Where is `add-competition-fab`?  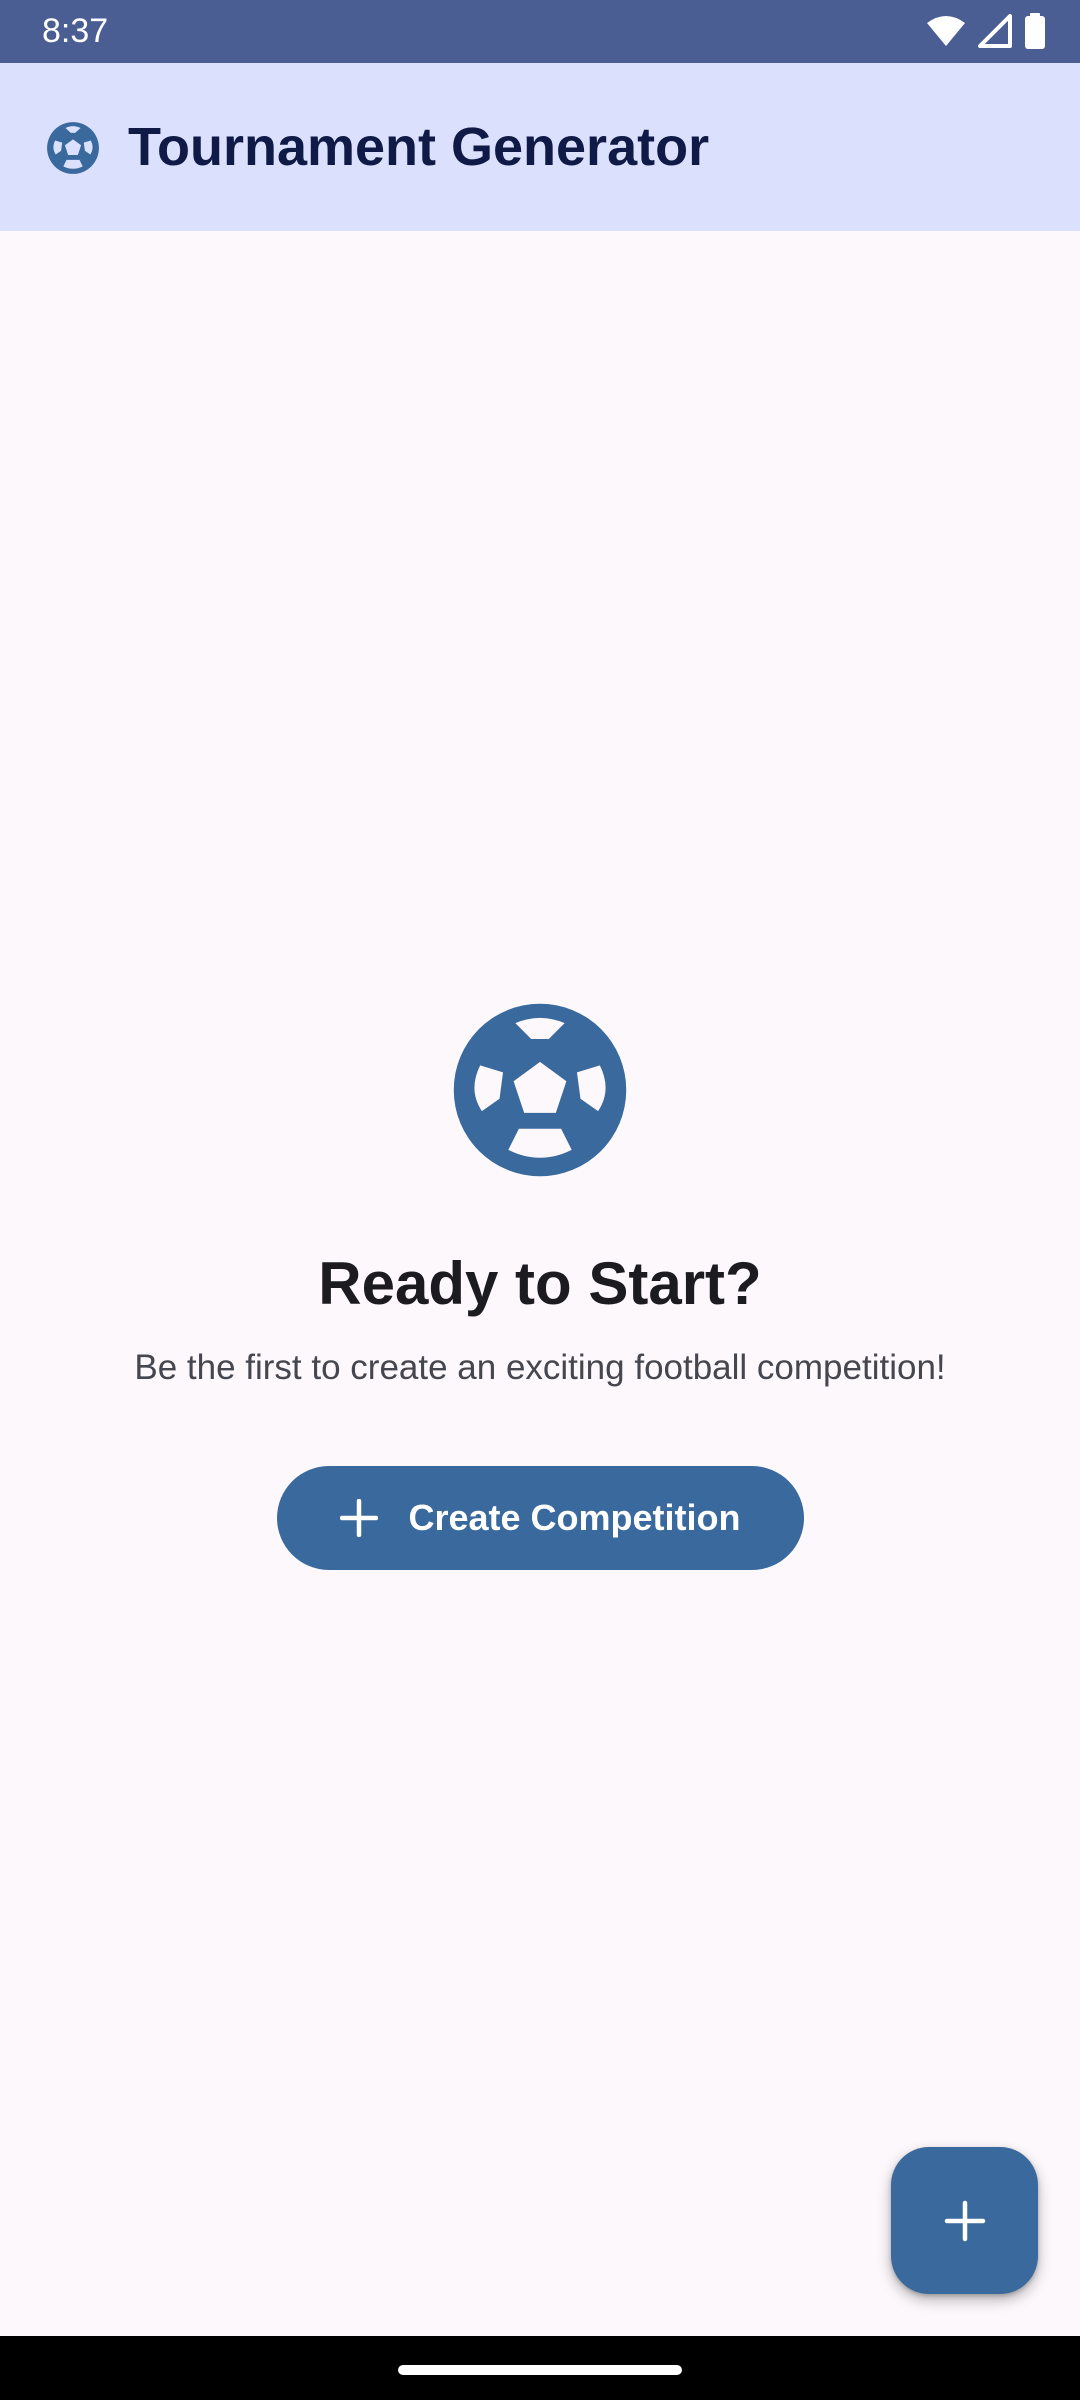 add-competition-fab is located at coordinates (964, 2220).